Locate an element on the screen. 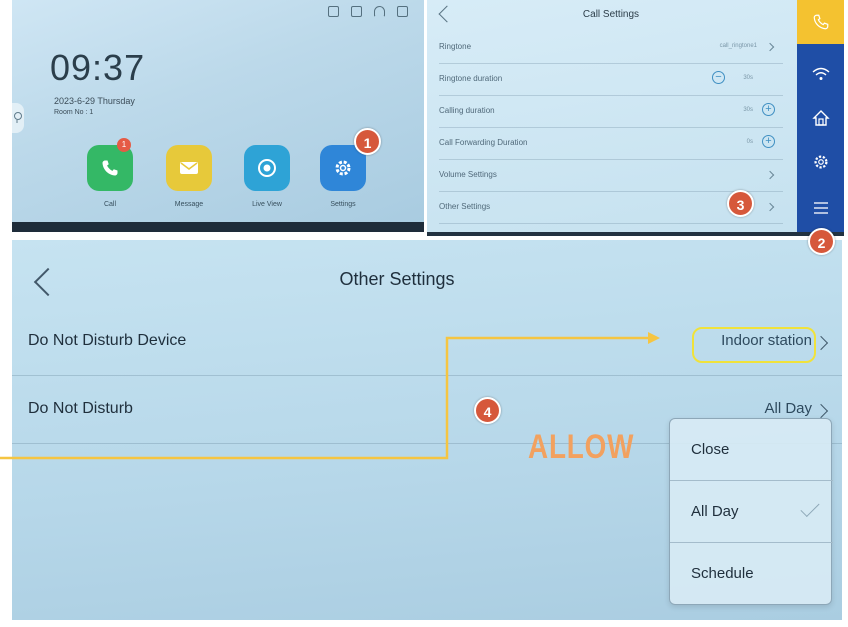 This screenshot has width=848, height=627. option-label: Schedule is located at coordinates (722, 573).